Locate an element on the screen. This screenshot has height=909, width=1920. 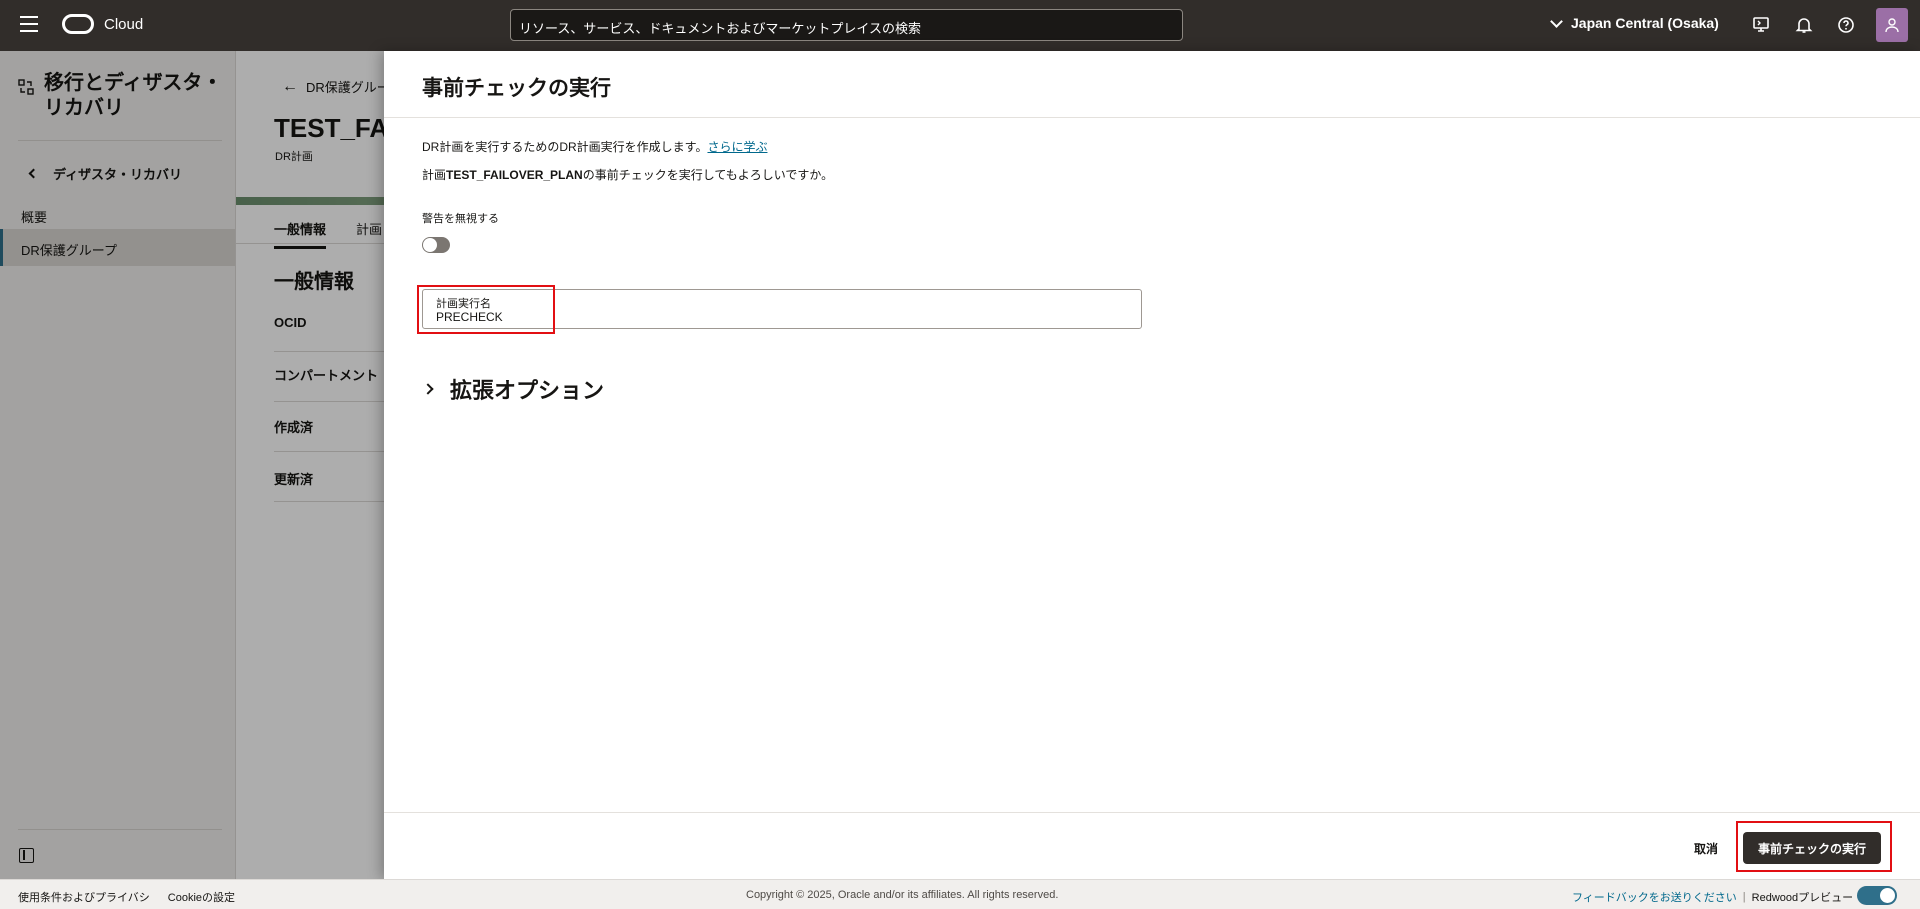
drawer-title-divider is located at coordinates (1152, 117).